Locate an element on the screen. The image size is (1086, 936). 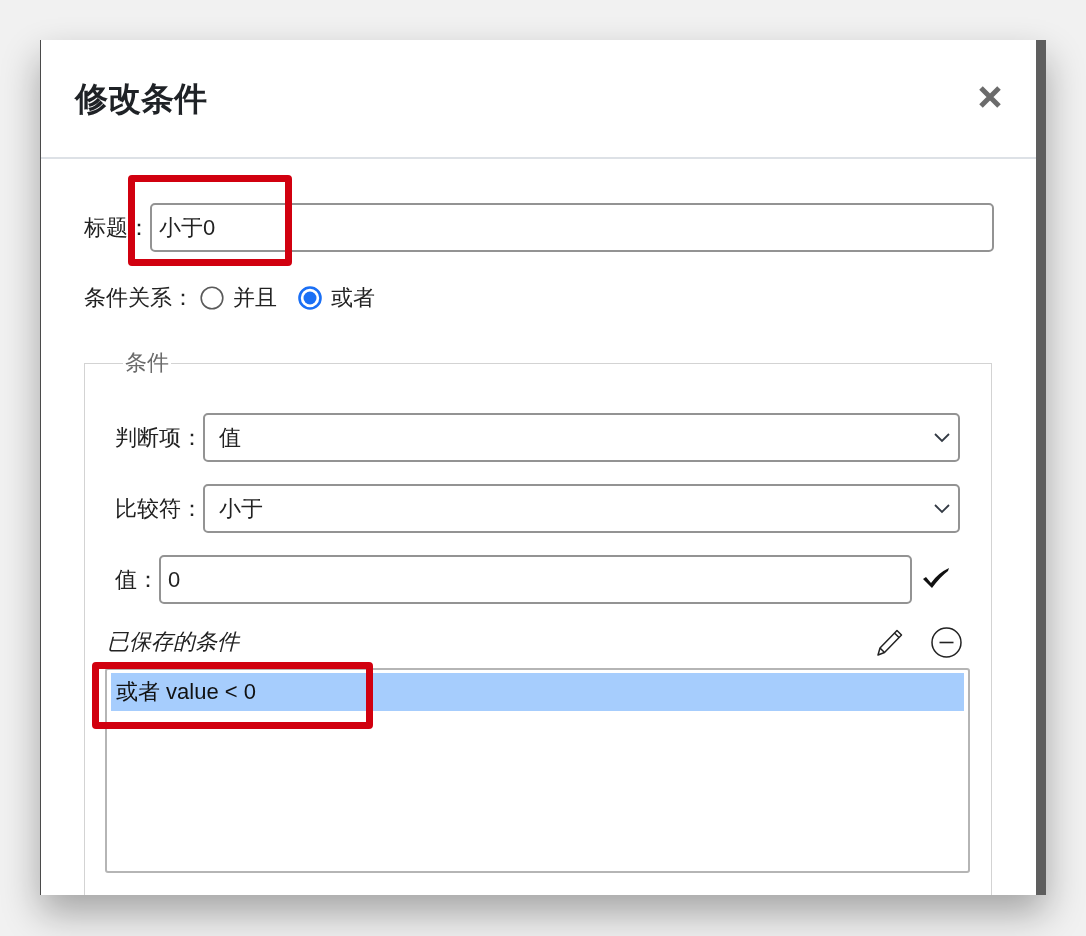
dropdown: 值 is located at coordinates (581, 437).